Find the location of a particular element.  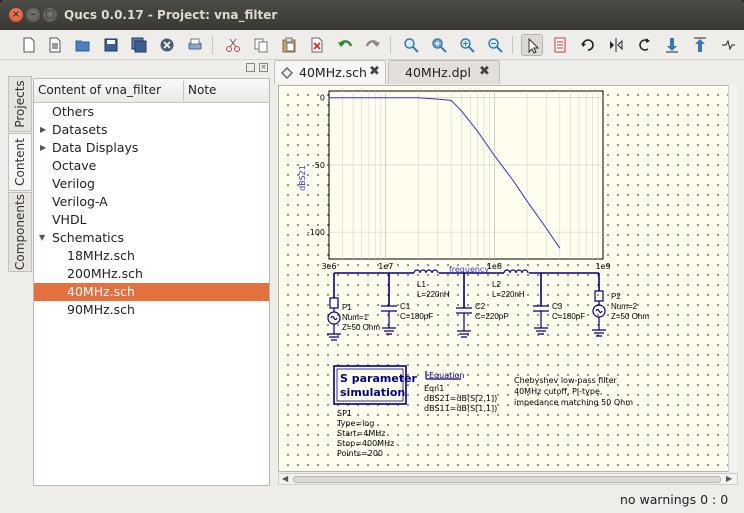

new-file-button is located at coordinates (29, 45).